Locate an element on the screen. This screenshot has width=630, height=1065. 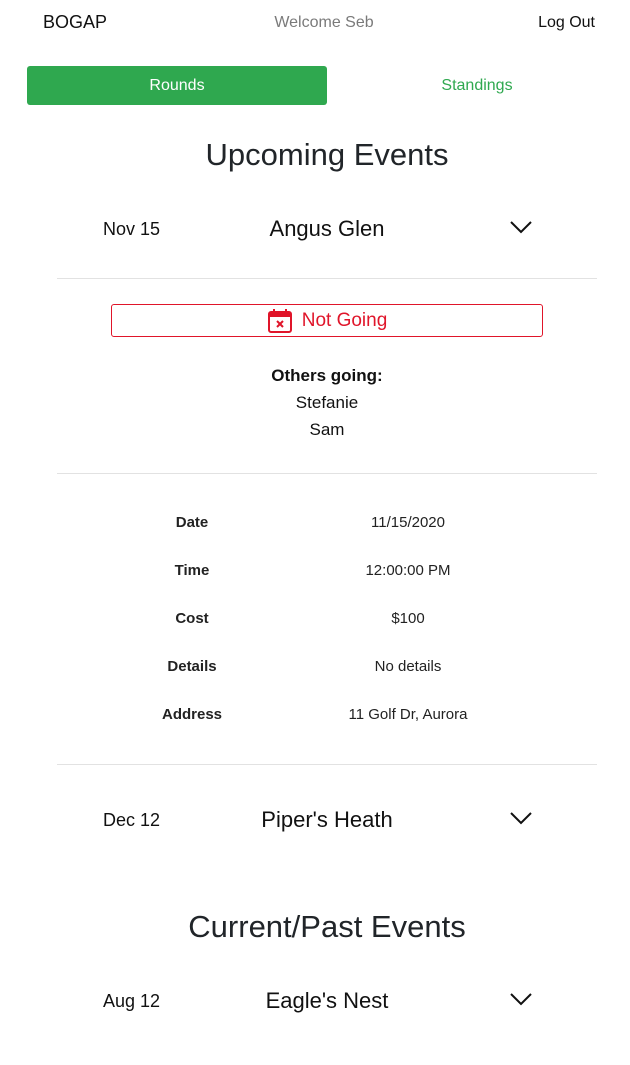
detail-value-address: 11 Golf Dr, Aurora is located at coordinates (408, 714).